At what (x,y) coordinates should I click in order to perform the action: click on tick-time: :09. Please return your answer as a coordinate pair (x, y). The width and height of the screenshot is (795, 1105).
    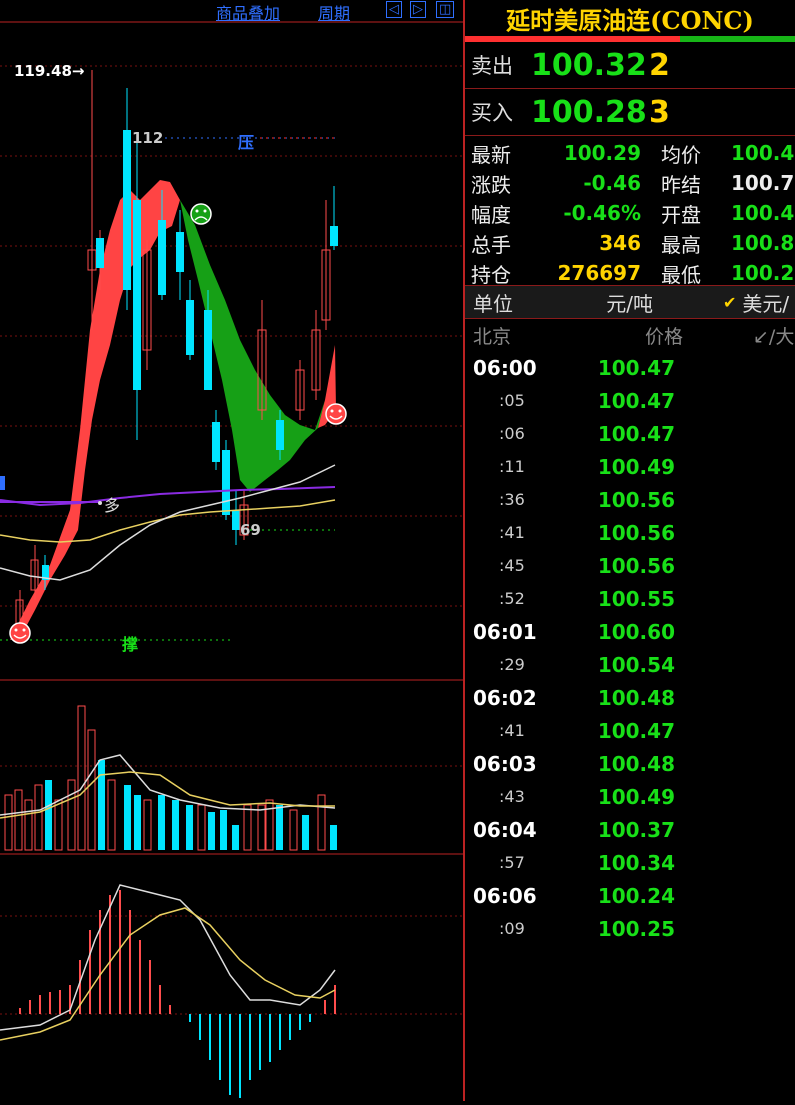
    Looking at the image, I should click on (530, 928).